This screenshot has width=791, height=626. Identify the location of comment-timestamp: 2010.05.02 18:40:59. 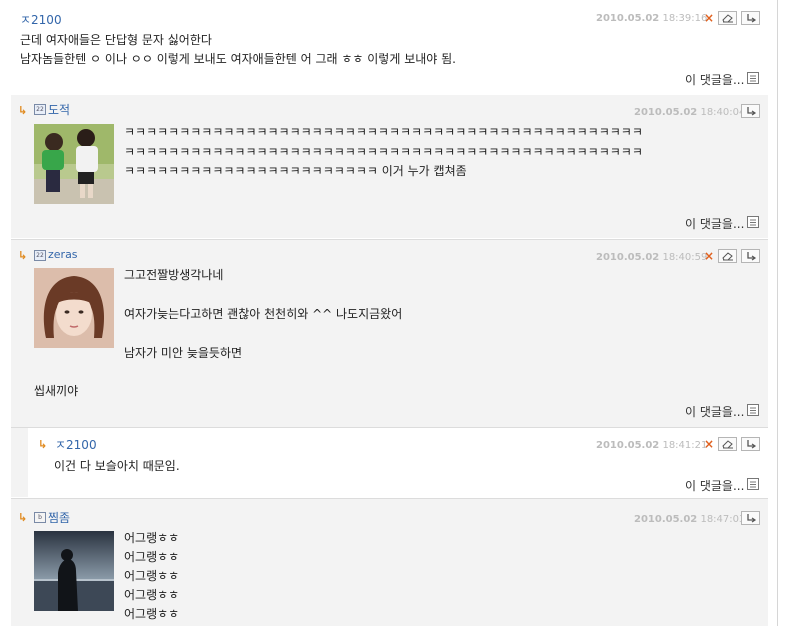
(652, 257).